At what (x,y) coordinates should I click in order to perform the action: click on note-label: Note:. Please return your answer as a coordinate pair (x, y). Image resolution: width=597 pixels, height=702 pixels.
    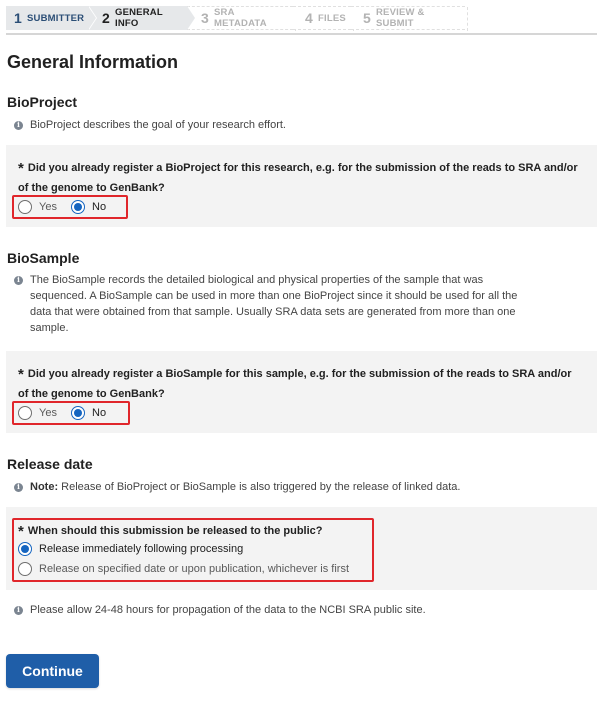
    Looking at the image, I should click on (44, 487).